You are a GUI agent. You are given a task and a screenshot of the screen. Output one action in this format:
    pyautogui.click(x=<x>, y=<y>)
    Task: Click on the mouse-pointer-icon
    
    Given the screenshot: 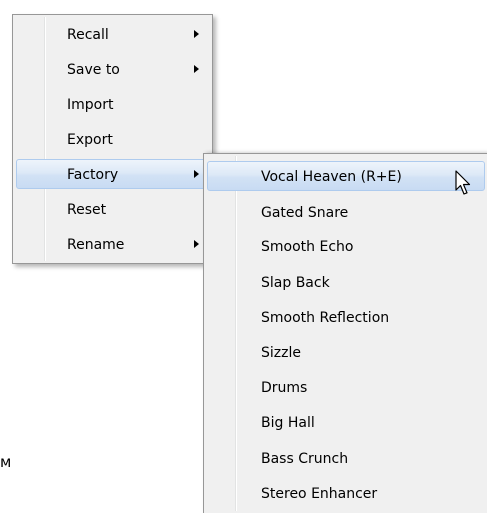 What is the action you would take?
    pyautogui.click(x=463, y=182)
    